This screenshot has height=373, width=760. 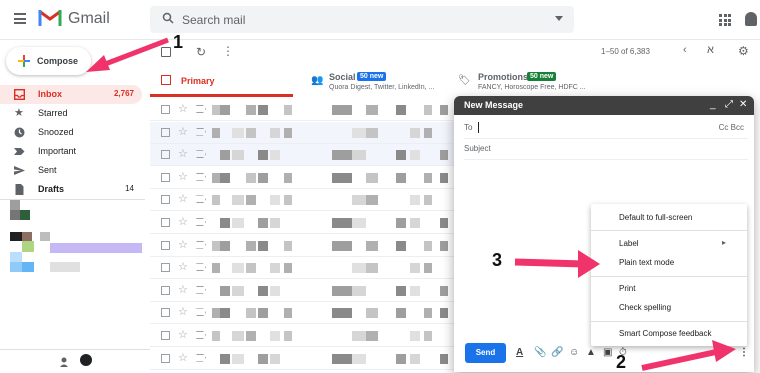 I want to click on arrow-3-icon, so click(x=549, y=263).